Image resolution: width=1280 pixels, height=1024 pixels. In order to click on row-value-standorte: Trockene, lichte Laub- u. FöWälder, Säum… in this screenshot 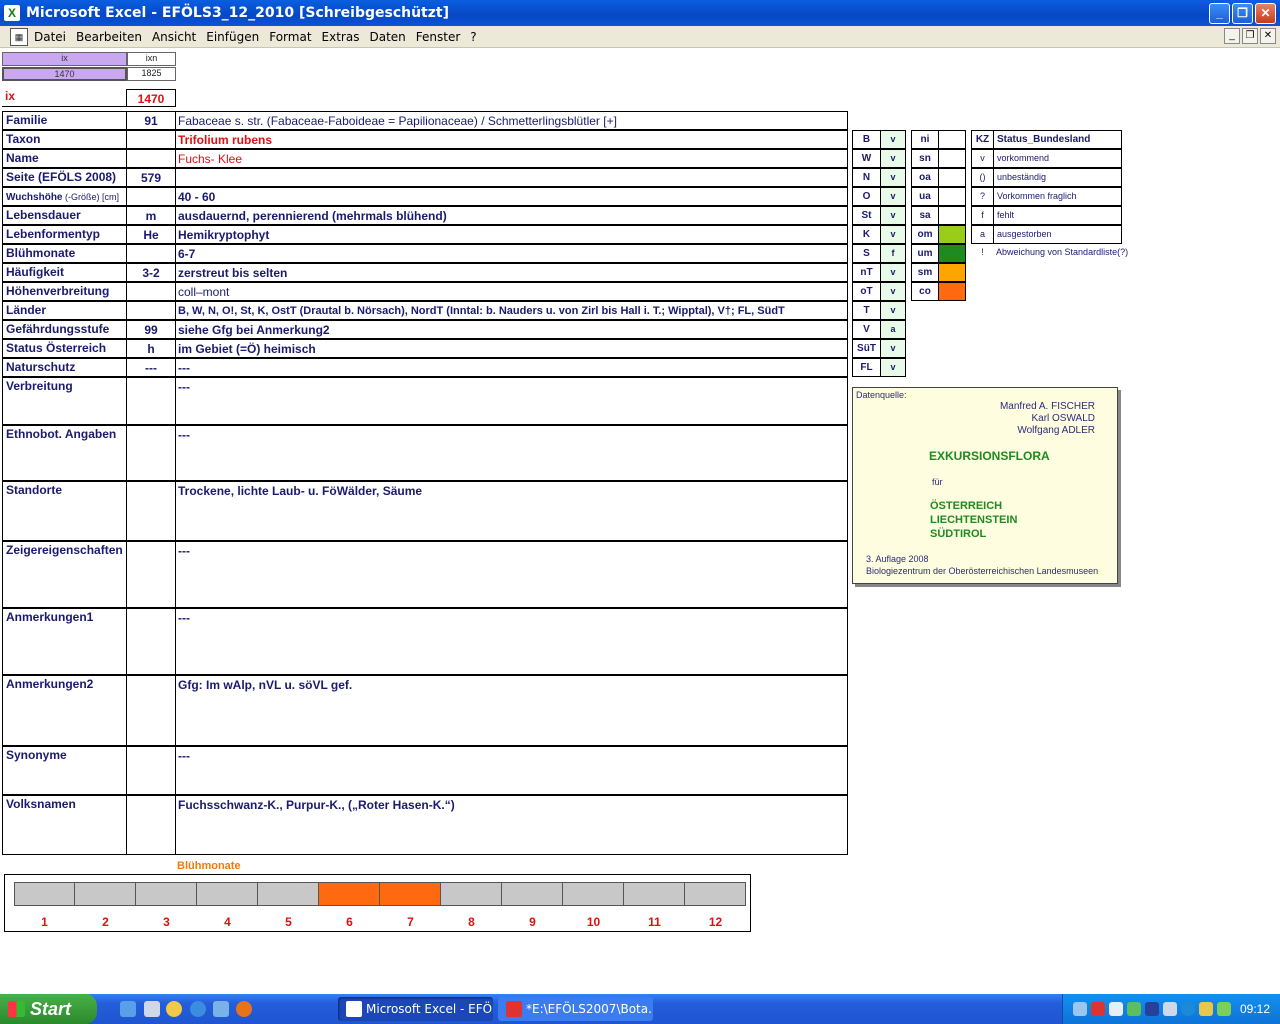, I will do `click(511, 511)`.